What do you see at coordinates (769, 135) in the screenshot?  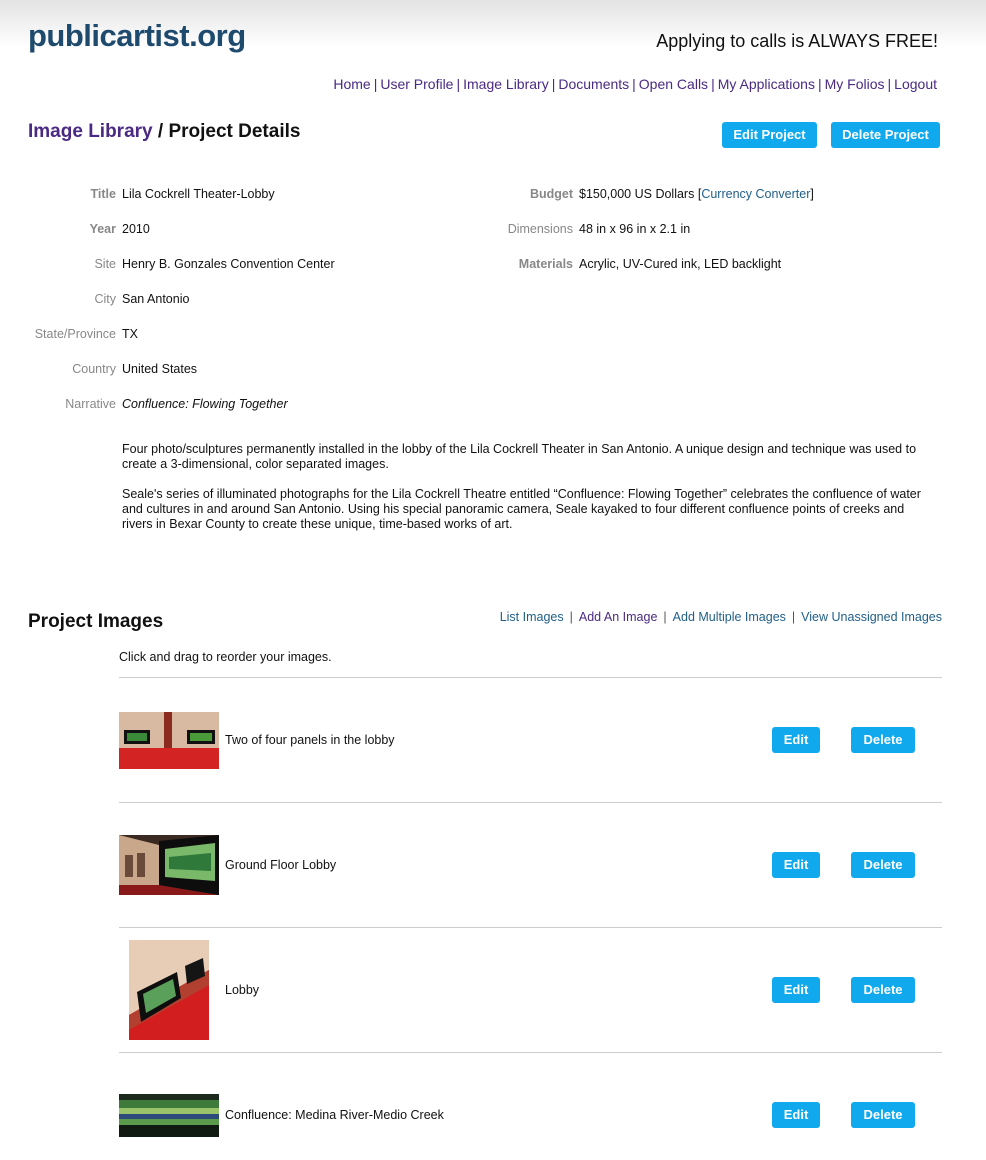 I see `edit-project-button: Edit Project` at bounding box center [769, 135].